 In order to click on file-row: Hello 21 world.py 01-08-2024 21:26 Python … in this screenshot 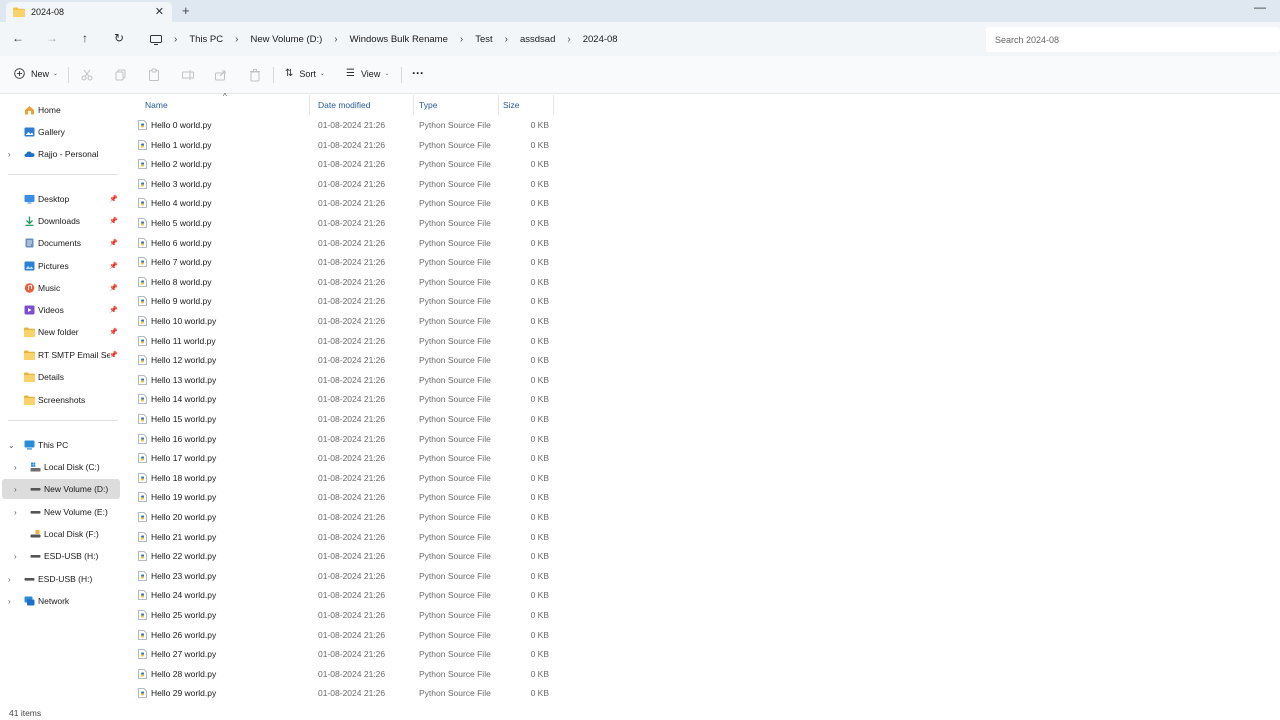, I will do `click(340, 537)`.